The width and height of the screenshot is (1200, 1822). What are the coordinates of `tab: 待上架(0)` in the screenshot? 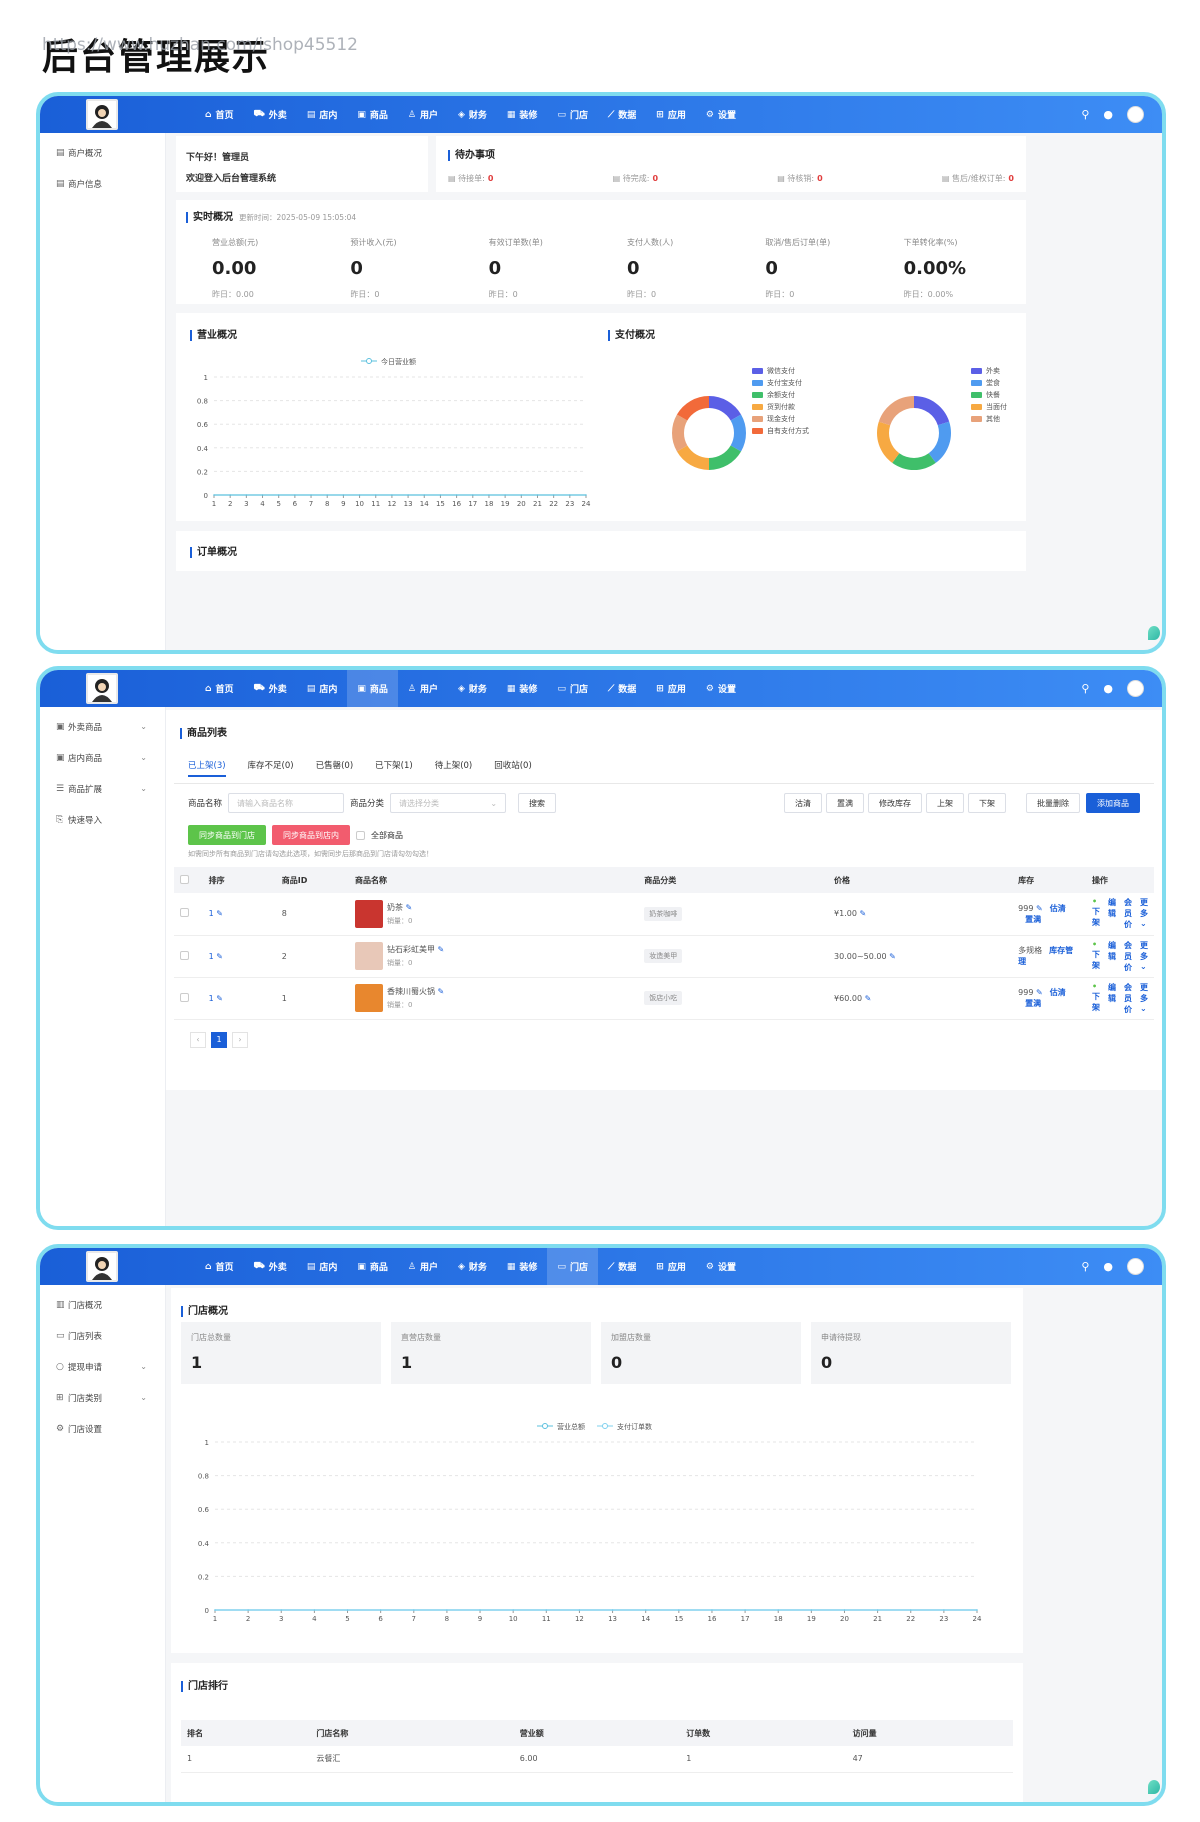 It's located at (454, 768).